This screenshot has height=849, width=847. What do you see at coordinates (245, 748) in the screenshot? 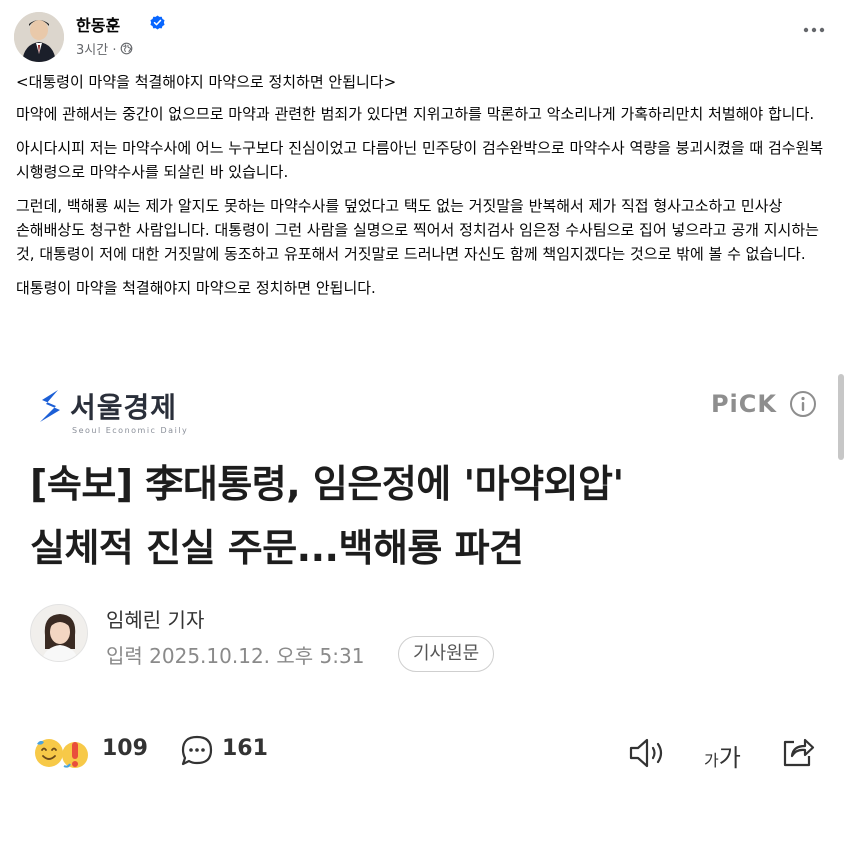
I see `comment-count: 161` at bounding box center [245, 748].